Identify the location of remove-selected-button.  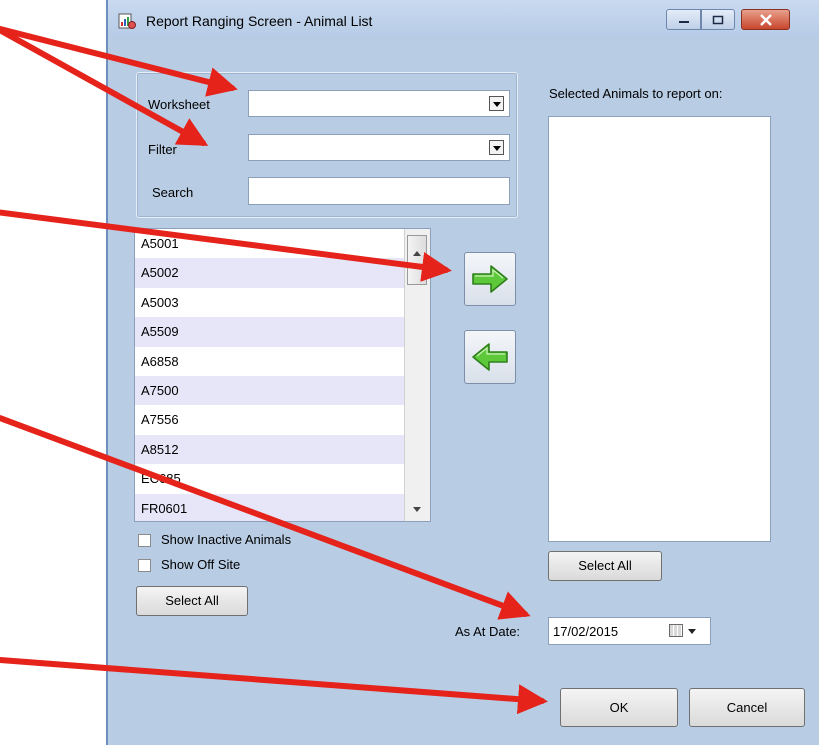
(490, 357).